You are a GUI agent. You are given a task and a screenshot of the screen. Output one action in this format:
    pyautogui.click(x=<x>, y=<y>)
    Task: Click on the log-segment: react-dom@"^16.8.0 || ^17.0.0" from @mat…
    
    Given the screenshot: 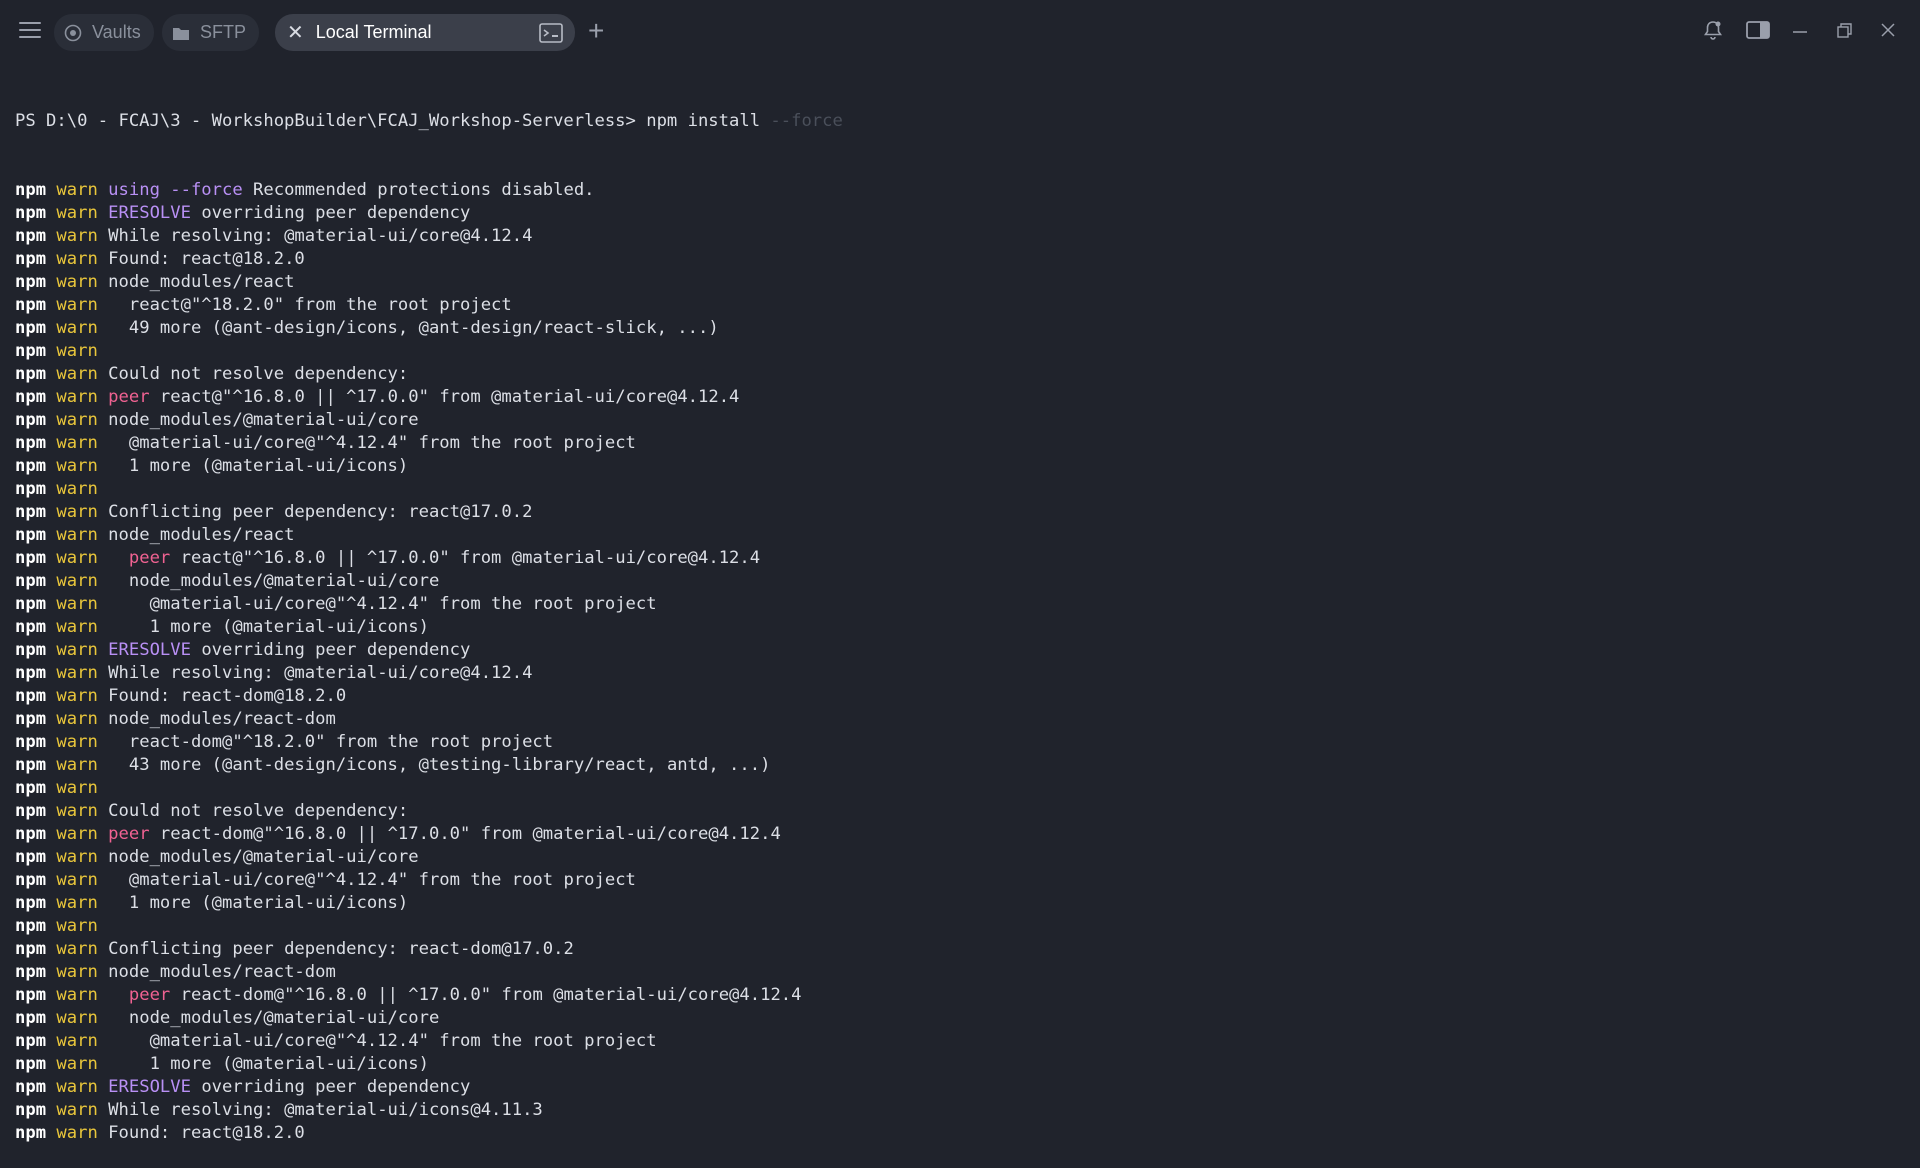 What is the action you would take?
    pyautogui.click(x=486, y=995)
    